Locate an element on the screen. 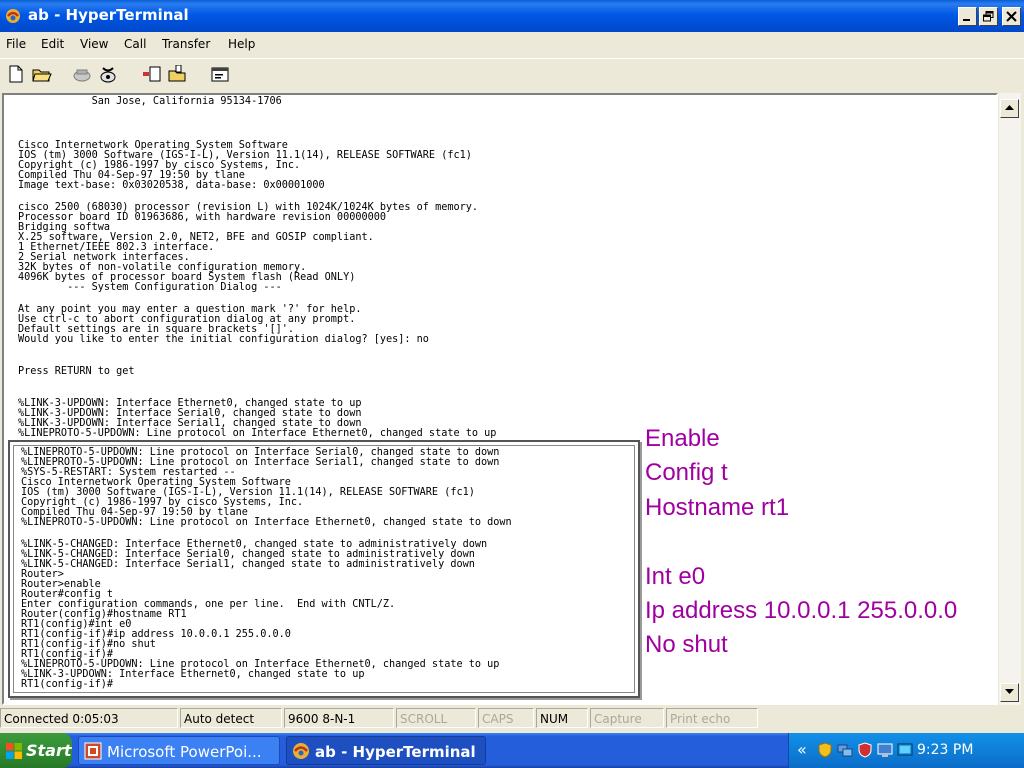  open-icon is located at coordinates (42, 75).